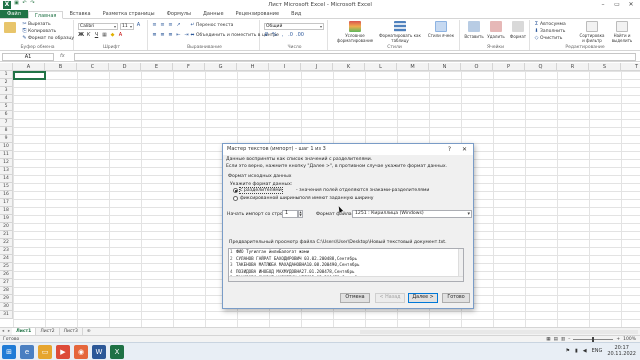 The image size is (640, 360). Describe the element at coordinates (346, 278) in the screenshot. I see `preview-horizontal-scrollbar` at that location.